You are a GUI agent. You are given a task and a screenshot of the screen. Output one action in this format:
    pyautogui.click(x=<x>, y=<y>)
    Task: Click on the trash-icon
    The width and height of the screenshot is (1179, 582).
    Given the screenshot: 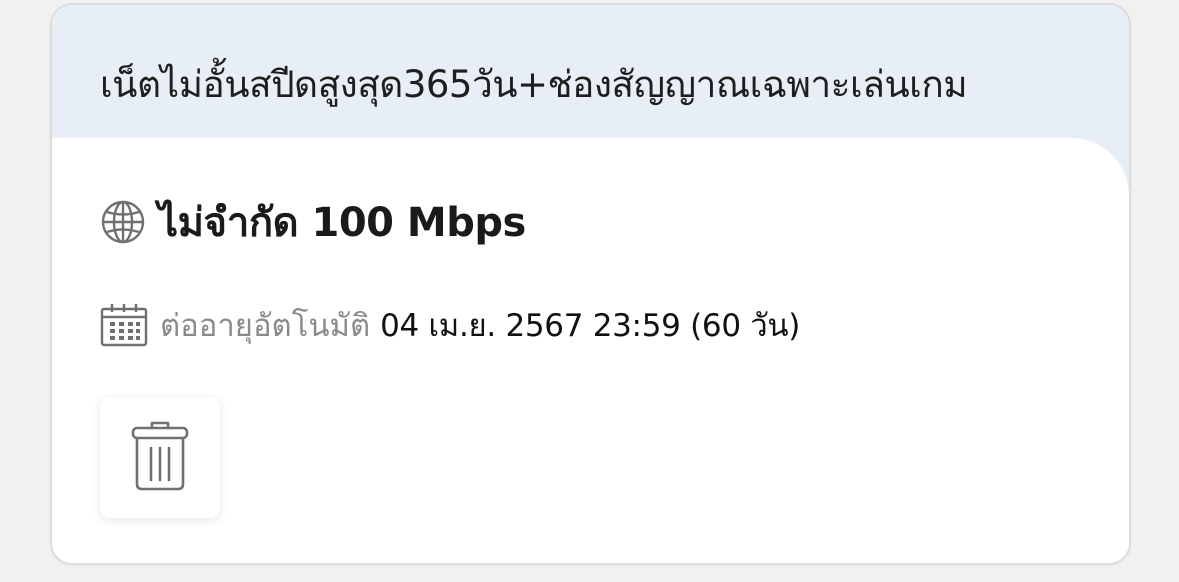 What is the action you would take?
    pyautogui.click(x=160, y=458)
    